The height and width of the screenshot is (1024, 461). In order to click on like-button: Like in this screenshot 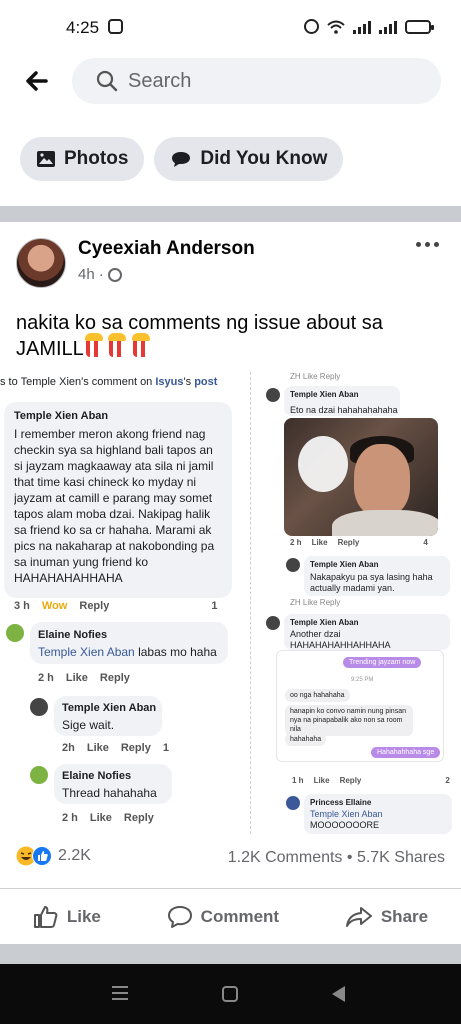, I will do `click(67, 917)`.